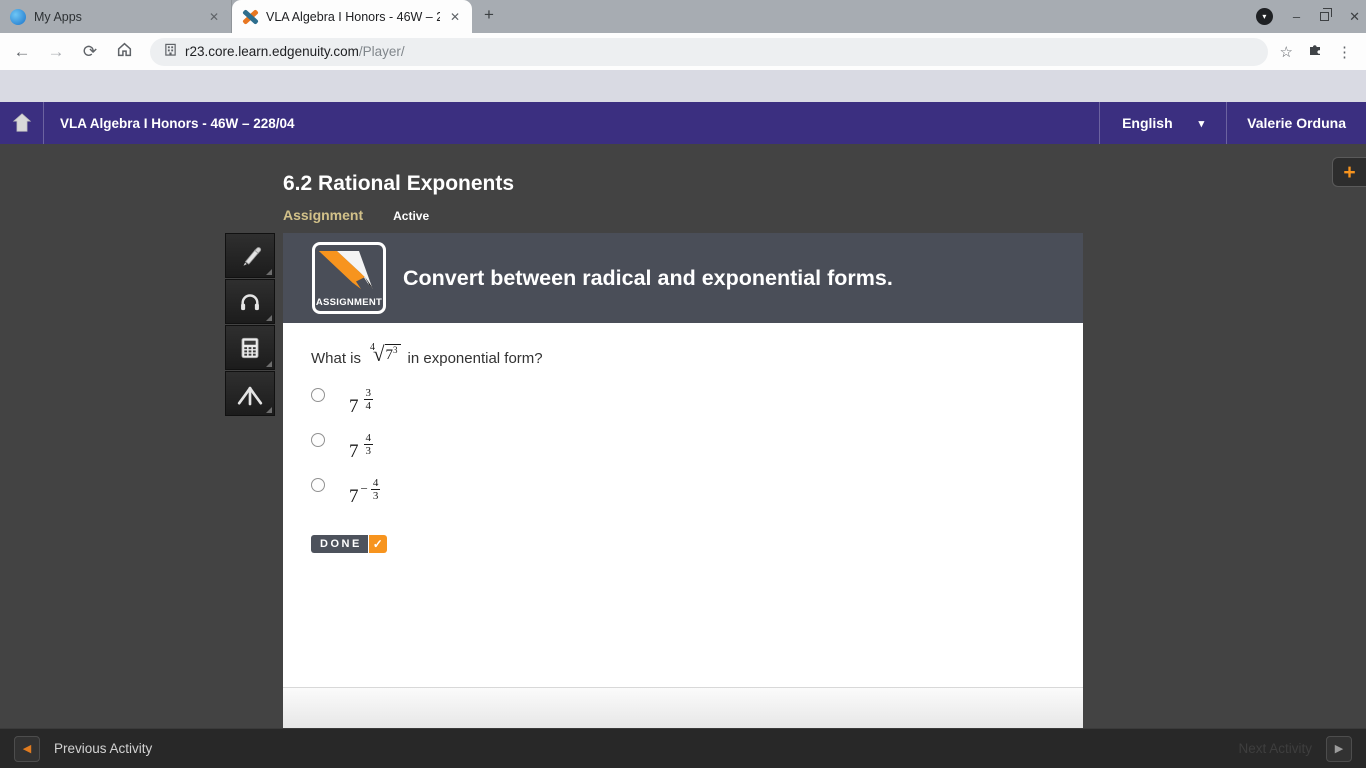  What do you see at coordinates (1286, 52) in the screenshot?
I see `bookmark-star-icon: ☆` at bounding box center [1286, 52].